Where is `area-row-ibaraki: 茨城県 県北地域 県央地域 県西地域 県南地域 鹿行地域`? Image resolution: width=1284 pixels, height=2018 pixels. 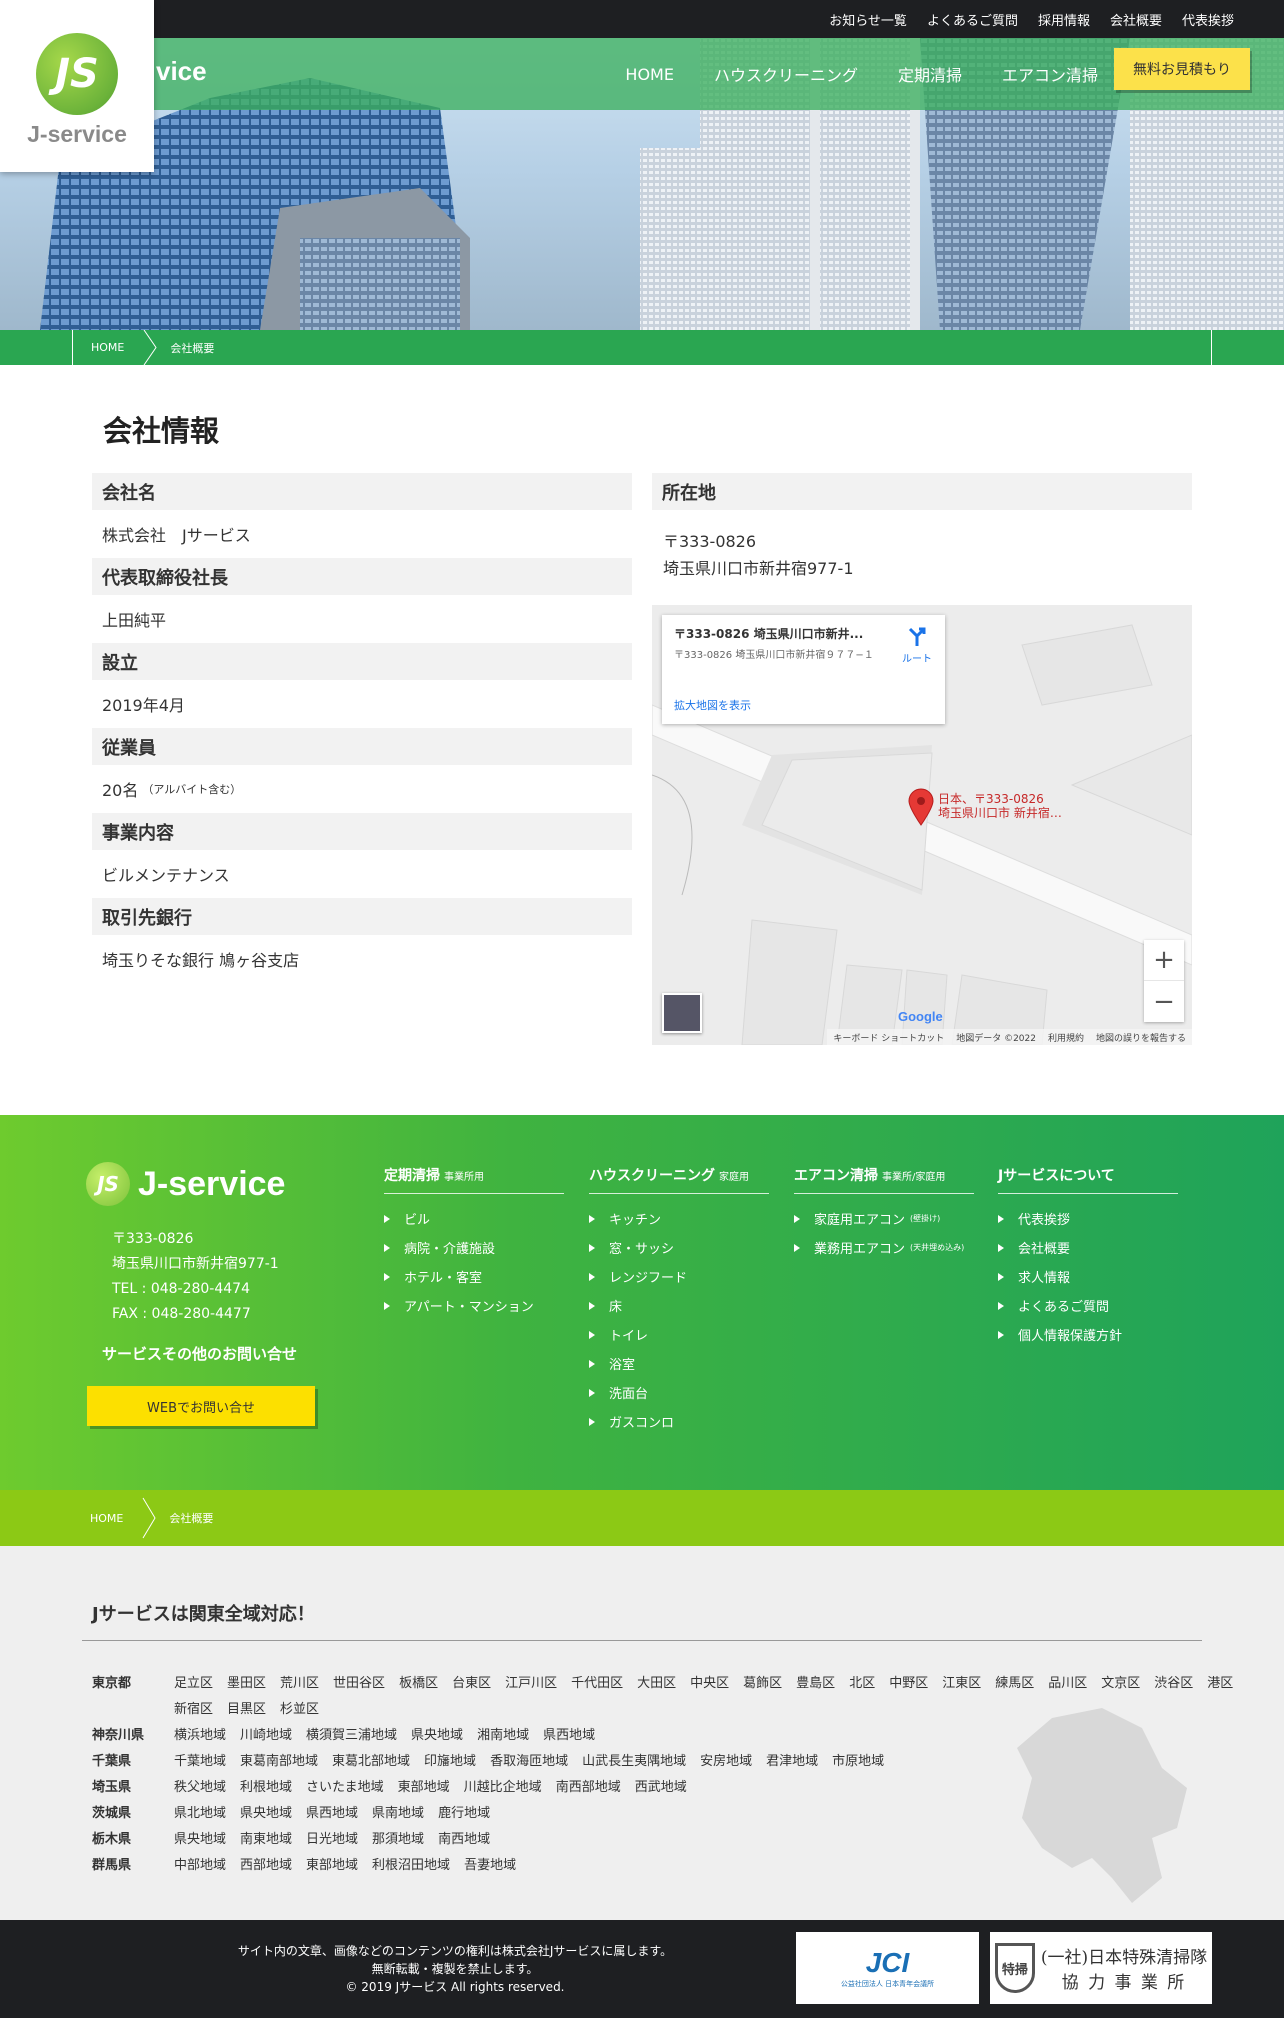 area-row-ibaraki: 茨城県 県北地域 県央地域 県西地域 県南地域 鹿行地域 is located at coordinates (683, 1814).